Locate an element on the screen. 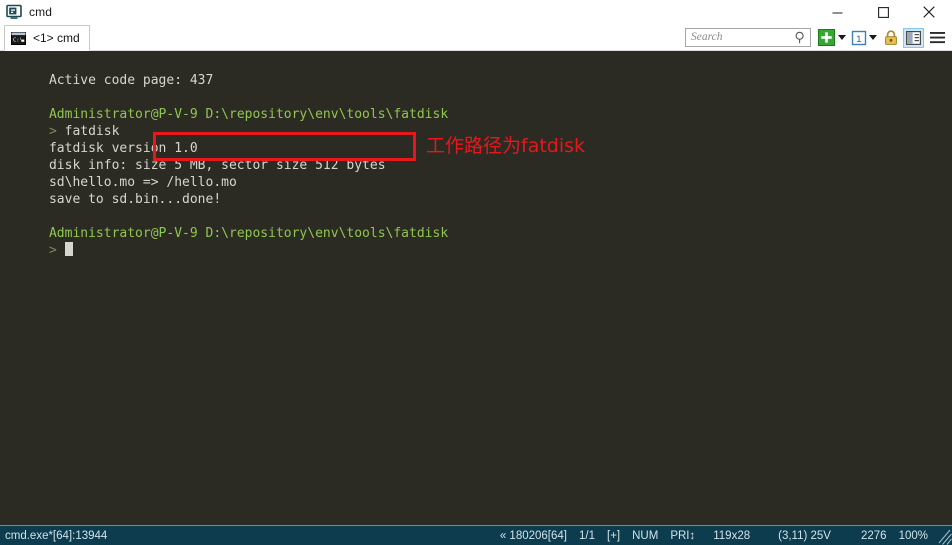 This screenshot has width=952, height=545. status-pages: 1/1 is located at coordinates (587, 535).